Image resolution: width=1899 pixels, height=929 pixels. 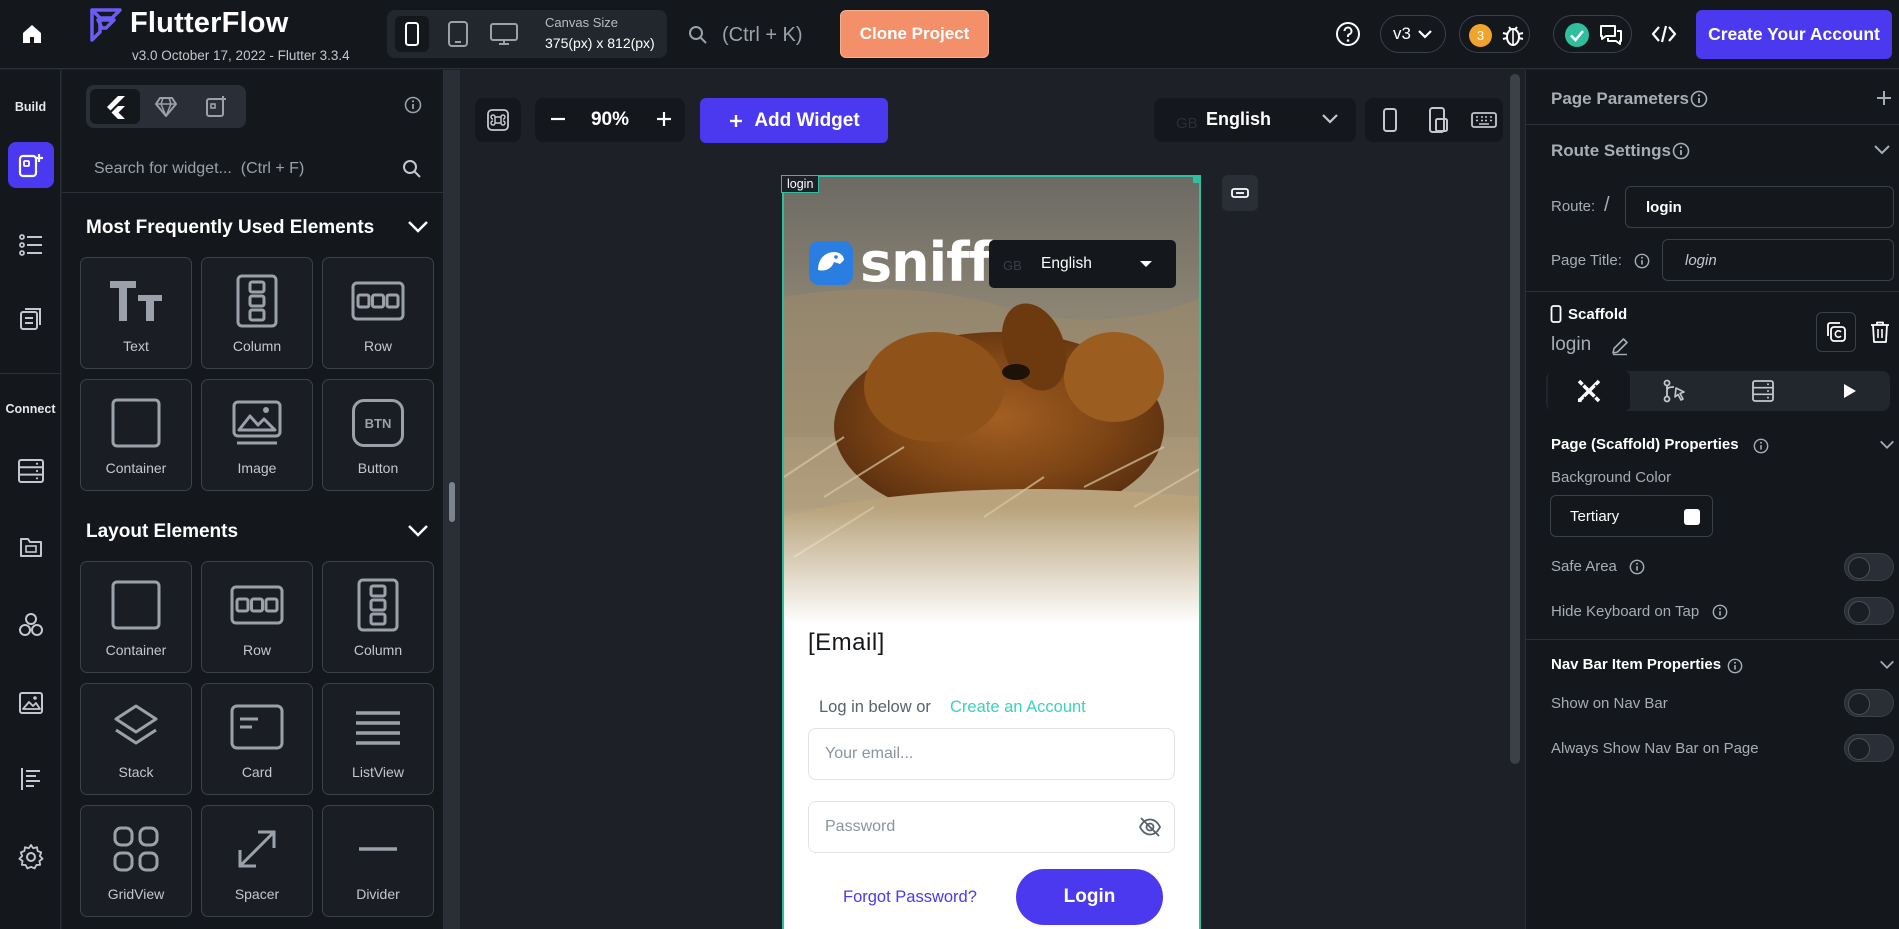 I want to click on tab-flutter-widgets, so click(x=115, y=106).